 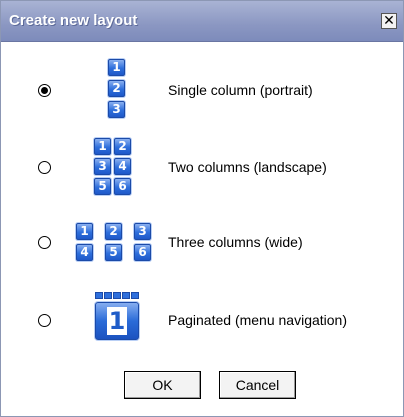 What do you see at coordinates (235, 242) in the screenshot?
I see `option-label: Three columns (wide)` at bounding box center [235, 242].